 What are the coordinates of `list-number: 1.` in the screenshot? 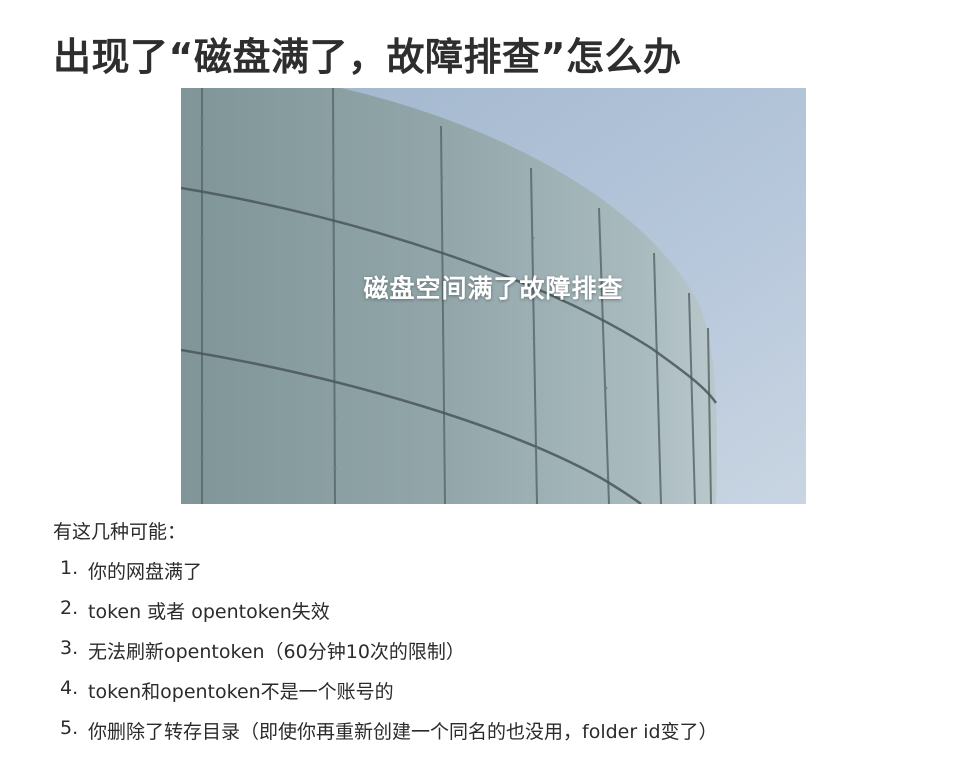 It's located at (69, 568).